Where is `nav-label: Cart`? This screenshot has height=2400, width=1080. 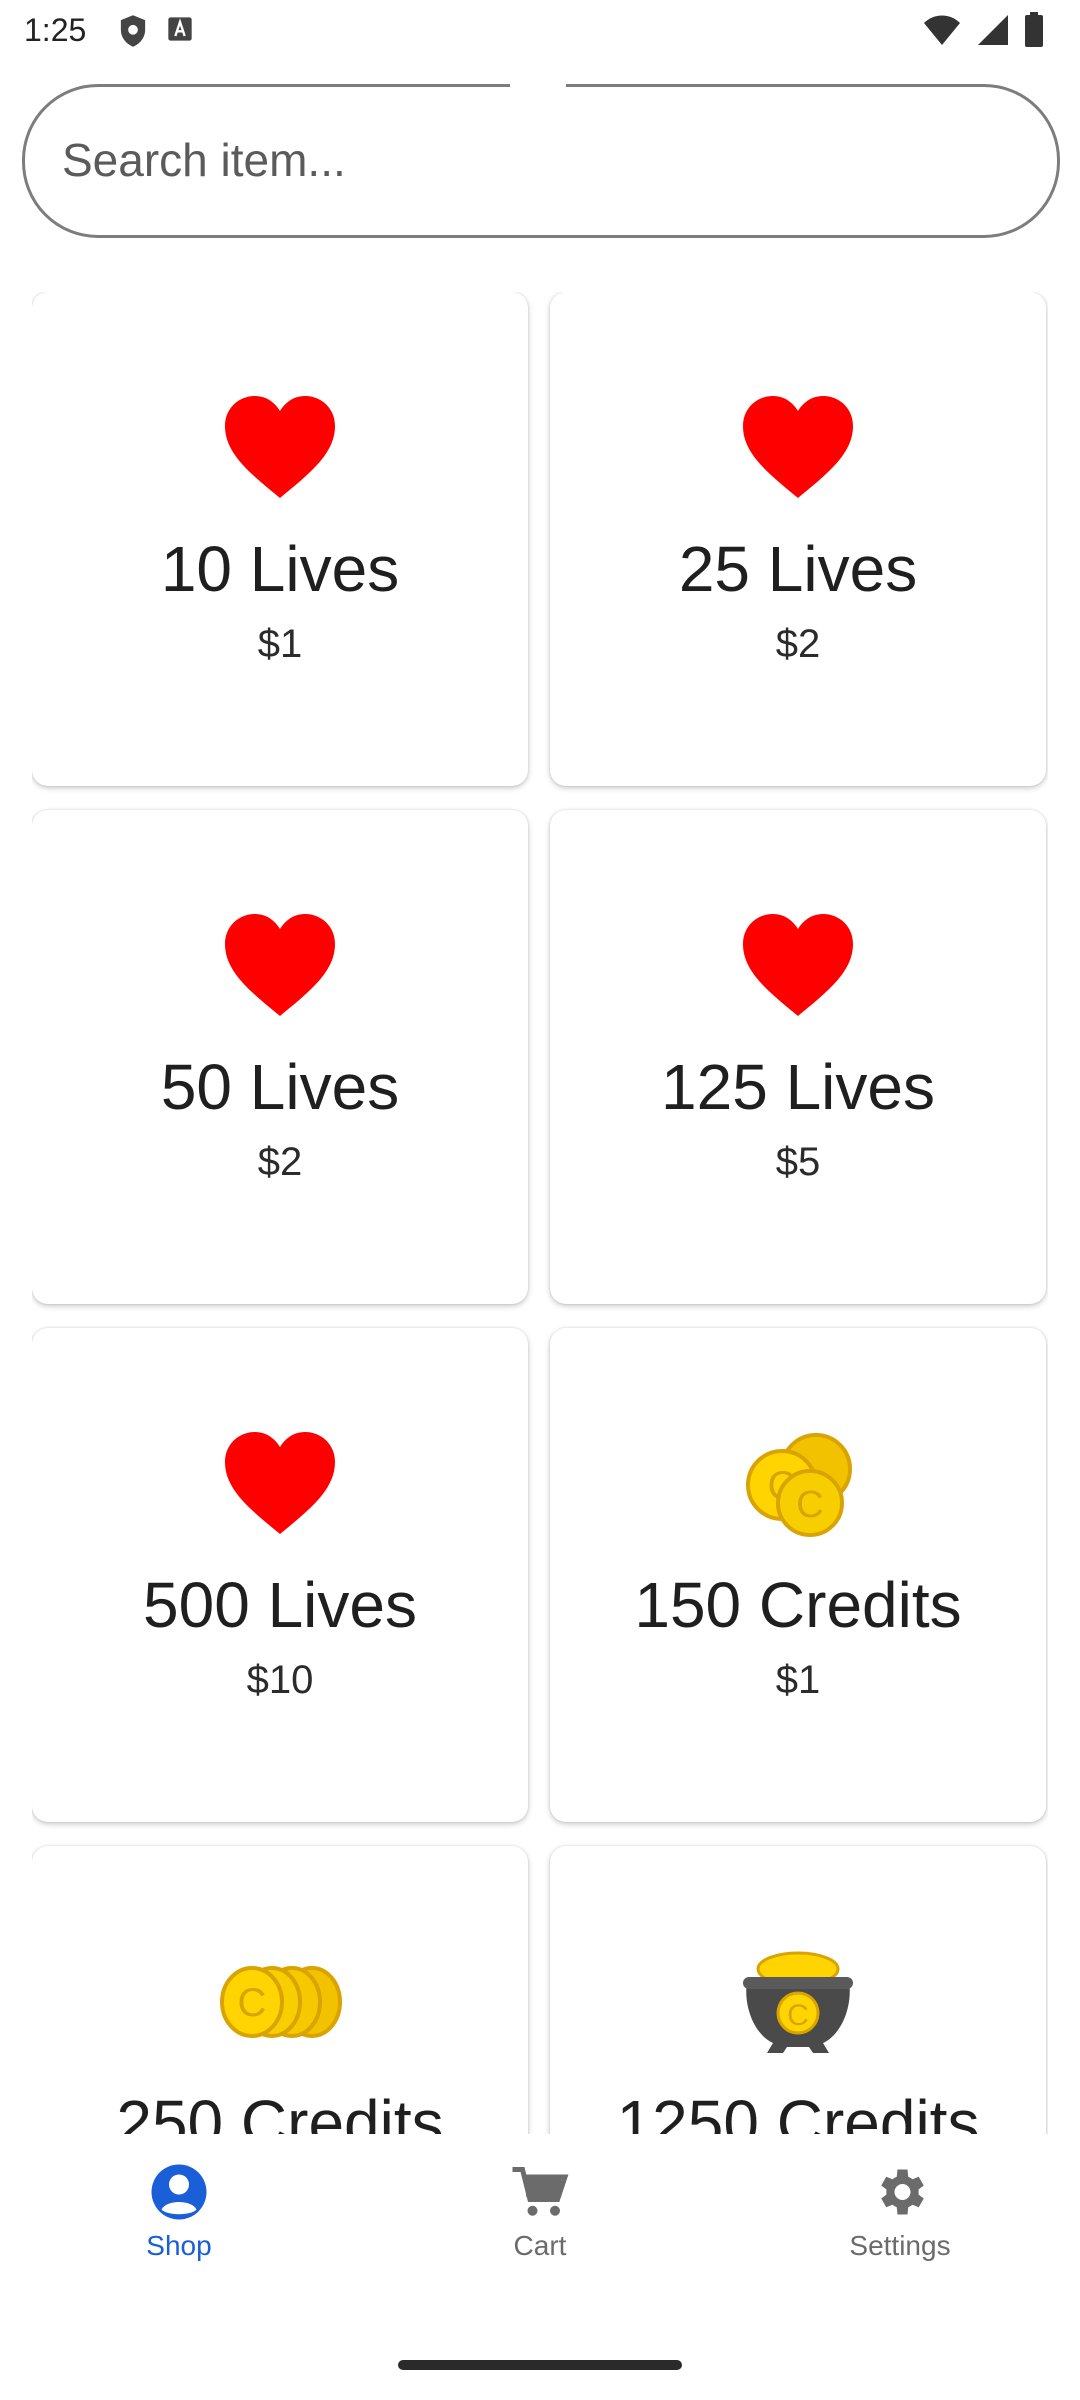
nav-label: Cart is located at coordinates (540, 2245).